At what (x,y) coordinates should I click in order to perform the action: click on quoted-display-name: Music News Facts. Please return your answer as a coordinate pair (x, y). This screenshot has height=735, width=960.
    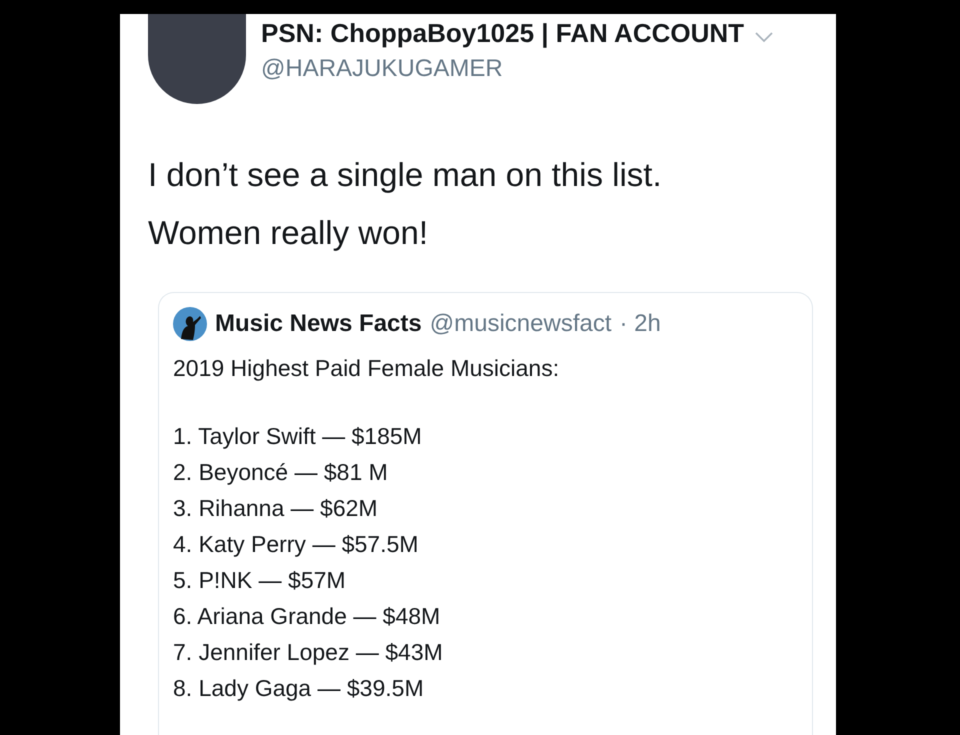
    Looking at the image, I should click on (318, 324).